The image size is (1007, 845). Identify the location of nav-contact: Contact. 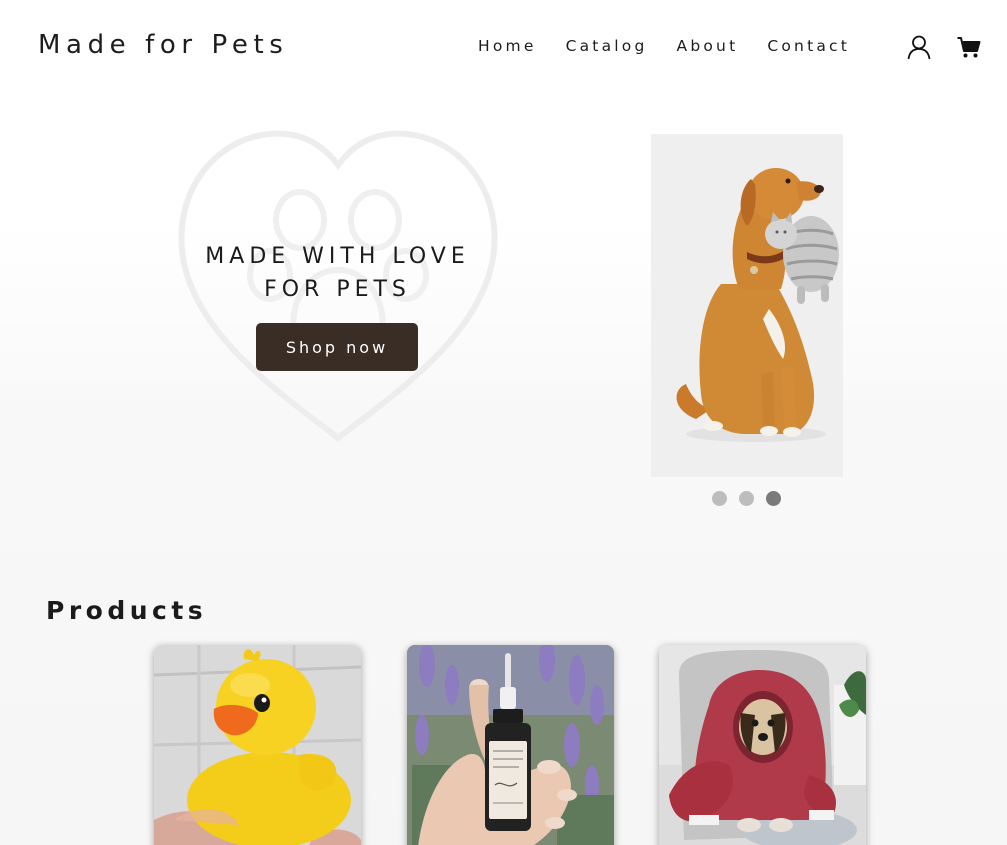
(808, 46).